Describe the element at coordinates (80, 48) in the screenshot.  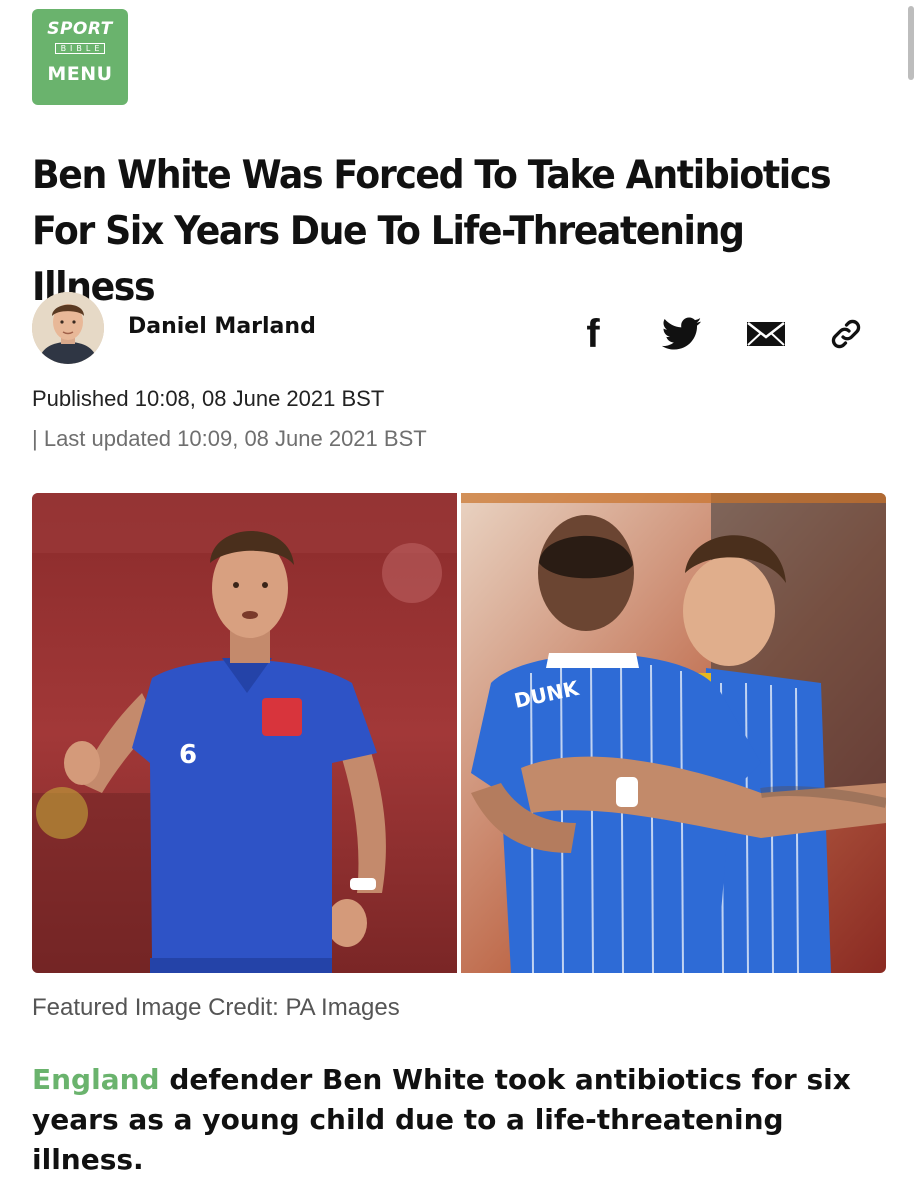
I see `logo-text-bible: BIBLE` at that location.